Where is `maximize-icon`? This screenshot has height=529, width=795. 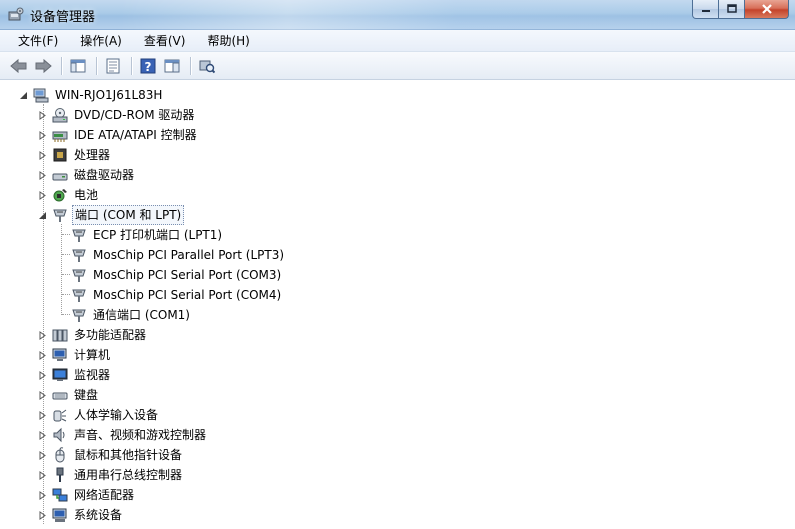 maximize-icon is located at coordinates (731, 8).